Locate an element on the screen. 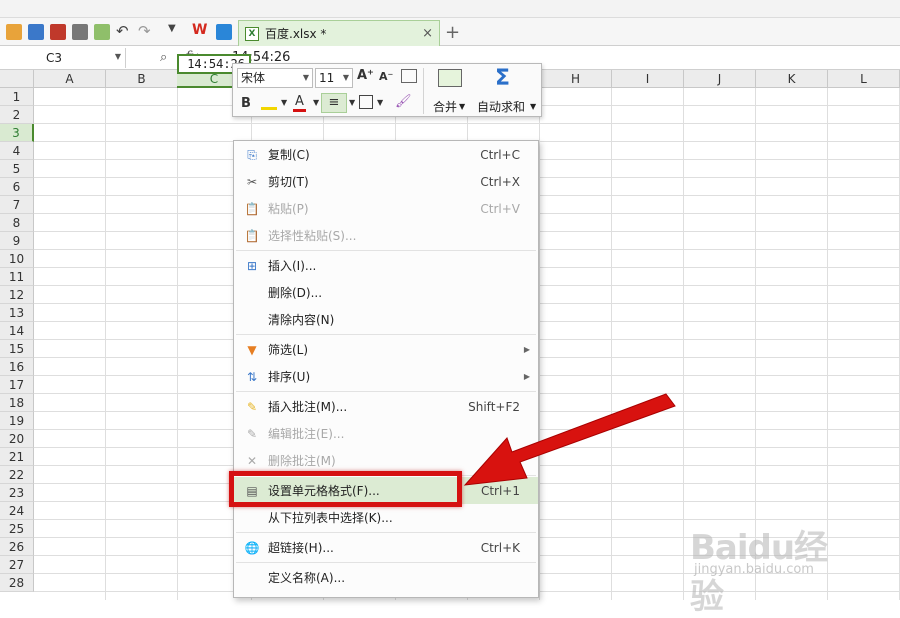 This screenshot has width=900, height=618. menu-item-shortcut: Ctrl+X is located at coordinates (500, 181).